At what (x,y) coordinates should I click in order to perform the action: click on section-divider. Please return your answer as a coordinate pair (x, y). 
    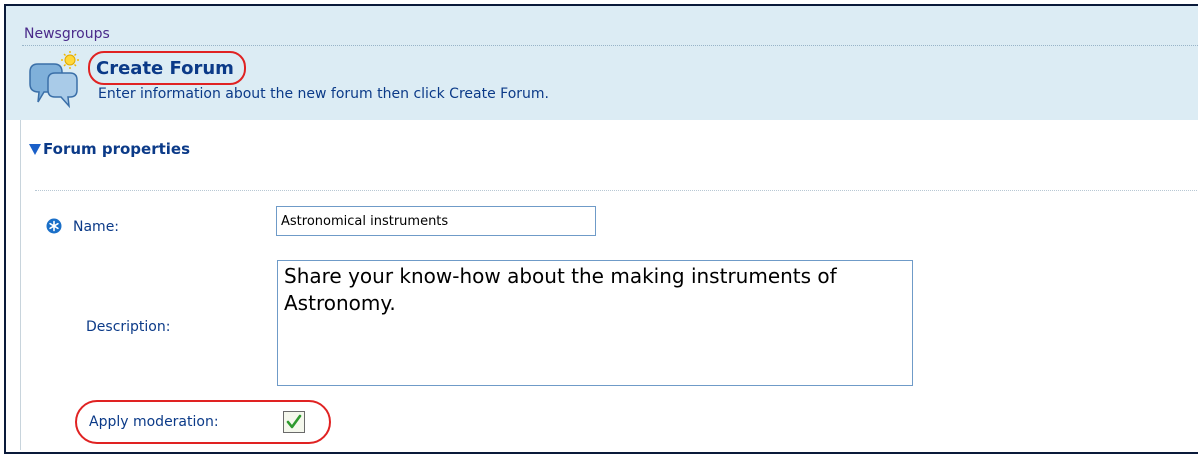
    Looking at the image, I should click on (616, 190).